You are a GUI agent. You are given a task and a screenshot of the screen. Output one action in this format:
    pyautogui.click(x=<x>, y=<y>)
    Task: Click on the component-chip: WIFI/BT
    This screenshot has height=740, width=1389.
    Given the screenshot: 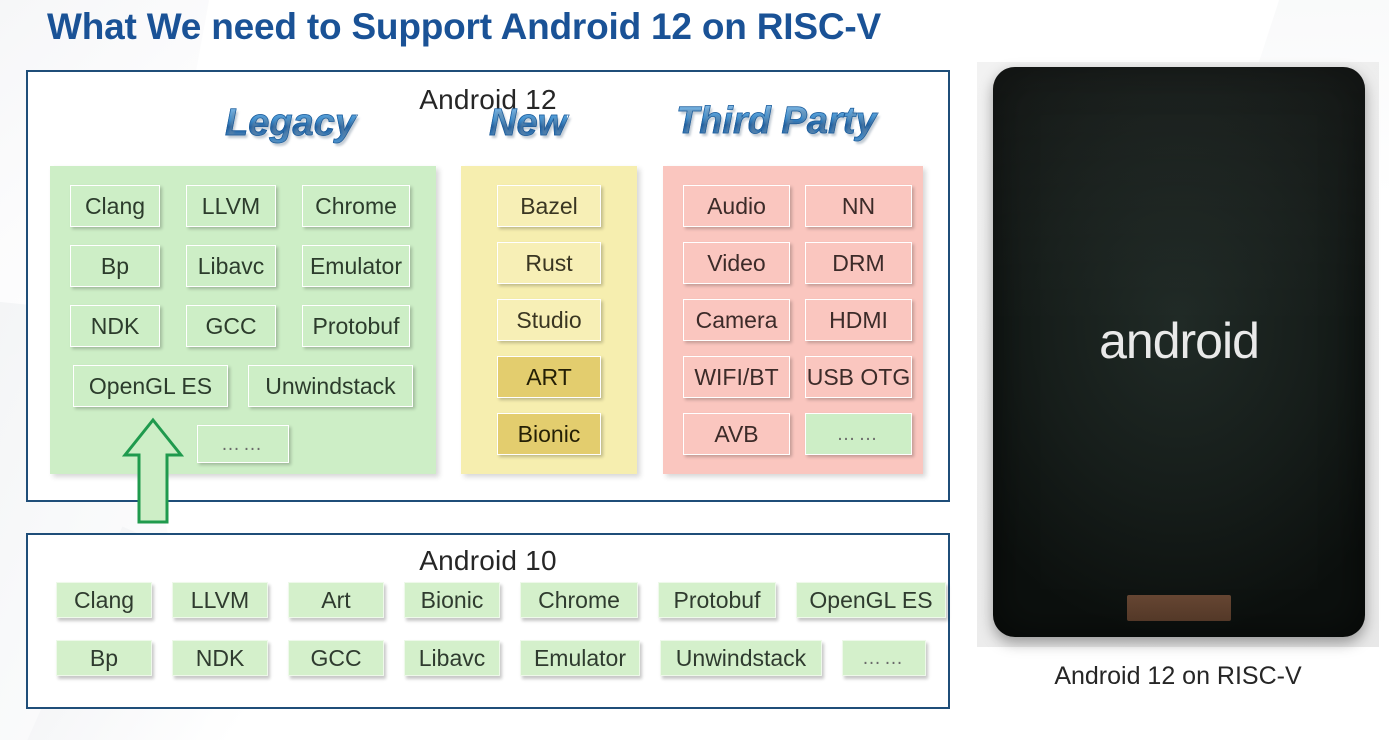 What is the action you would take?
    pyautogui.click(x=736, y=377)
    